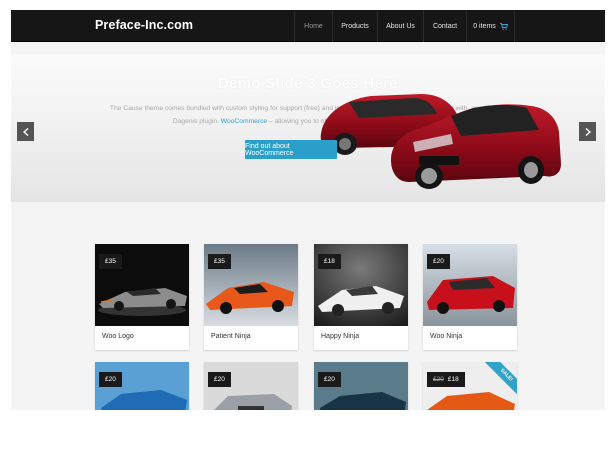  I want to click on slider-prev-button, so click(25, 131).